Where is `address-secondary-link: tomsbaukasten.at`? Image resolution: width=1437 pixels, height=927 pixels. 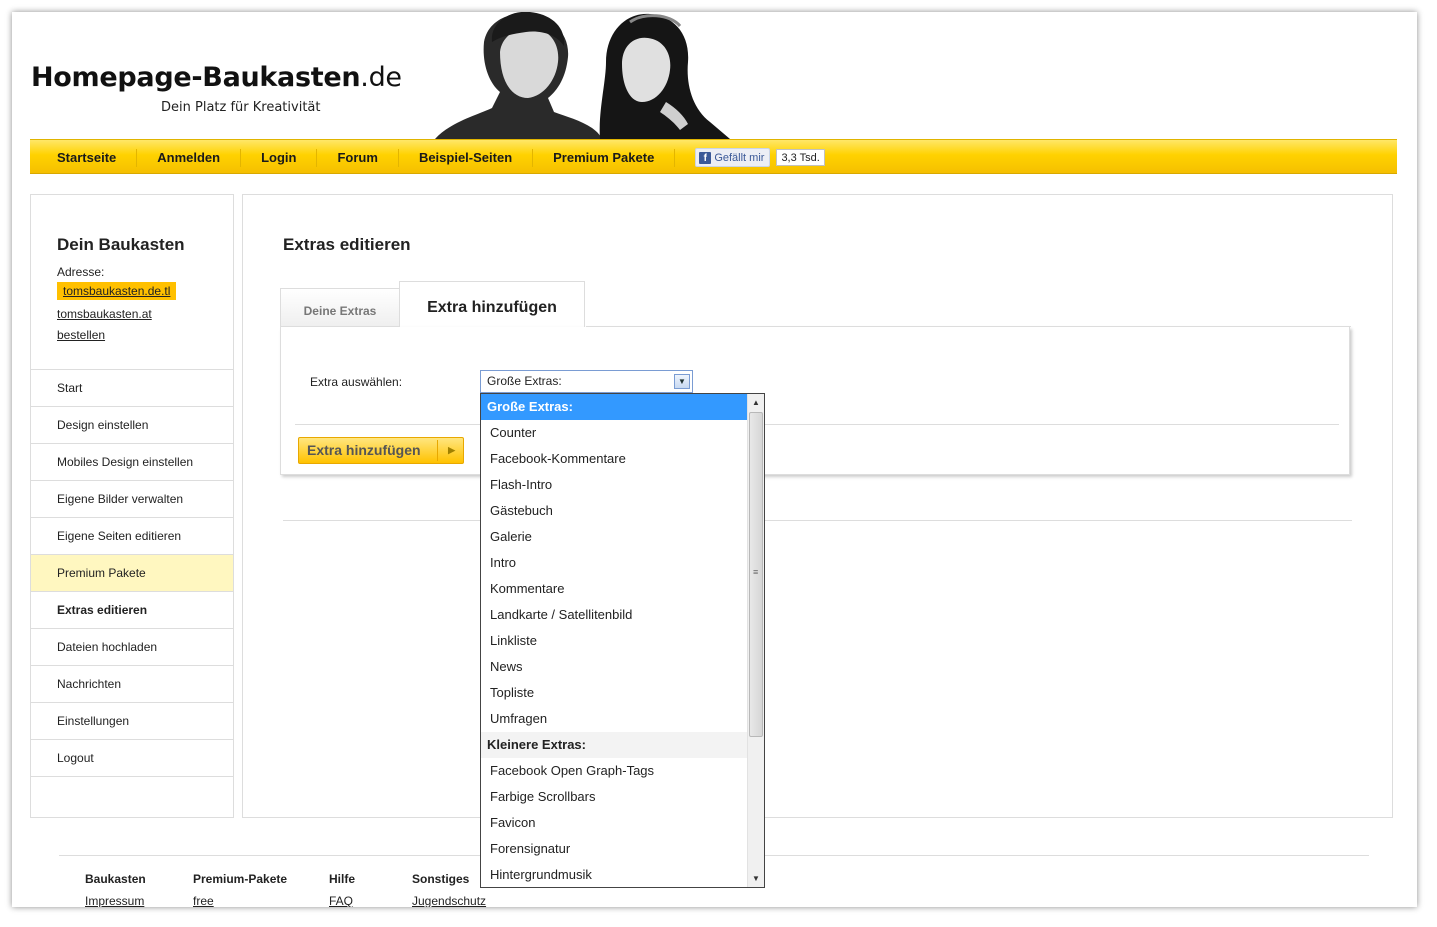 address-secondary-link: tomsbaukasten.at is located at coordinates (104, 314).